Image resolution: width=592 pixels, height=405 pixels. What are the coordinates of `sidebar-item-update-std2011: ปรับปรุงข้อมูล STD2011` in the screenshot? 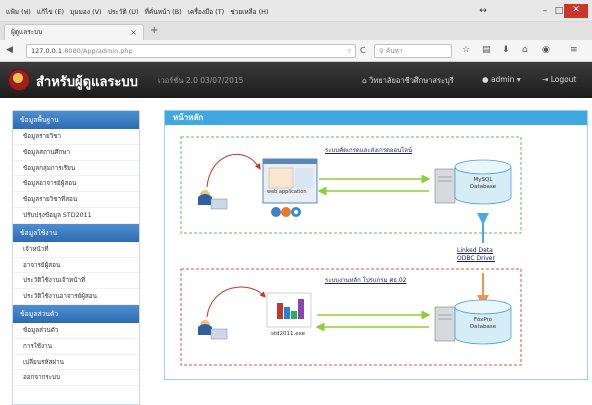 It's located at (76, 216).